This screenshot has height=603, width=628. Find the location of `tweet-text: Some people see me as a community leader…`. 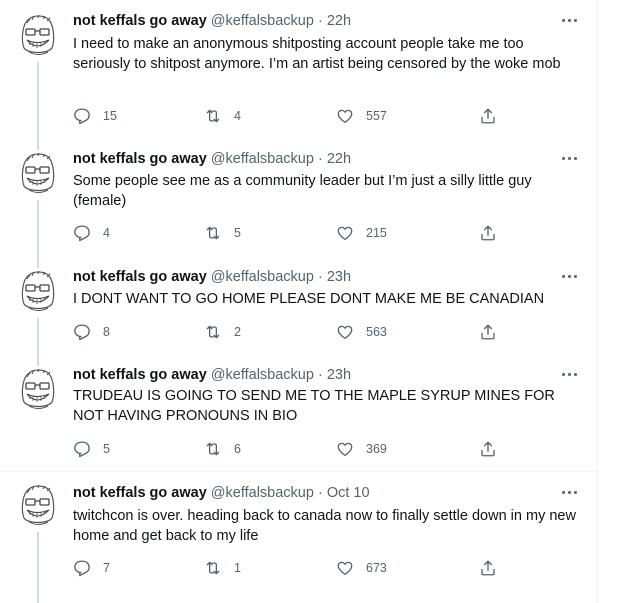

tweet-text: Some people see me as a community leader… is located at coordinates (302, 191).